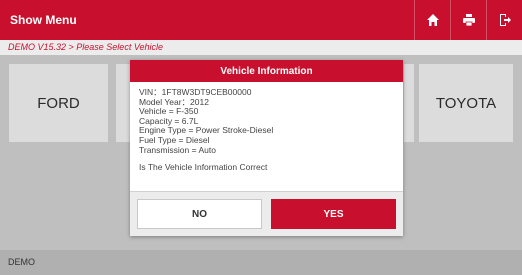 This screenshot has height=275, width=522. Describe the element at coordinates (177, 149) in the screenshot. I see `transmission-line: Transmission = Auto` at that location.